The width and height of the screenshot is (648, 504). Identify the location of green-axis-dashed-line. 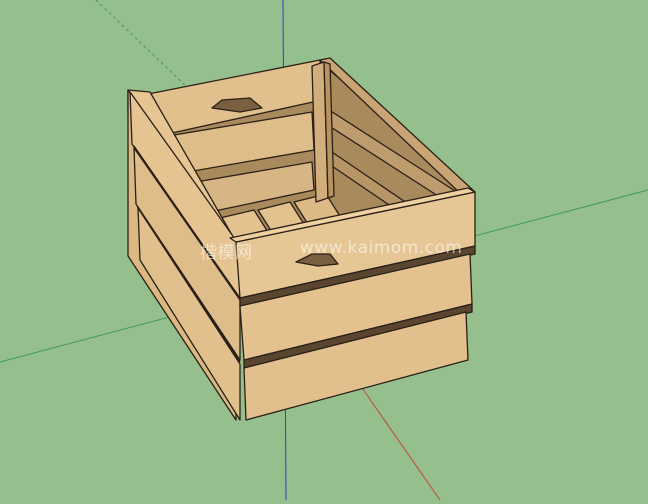
(143, 45).